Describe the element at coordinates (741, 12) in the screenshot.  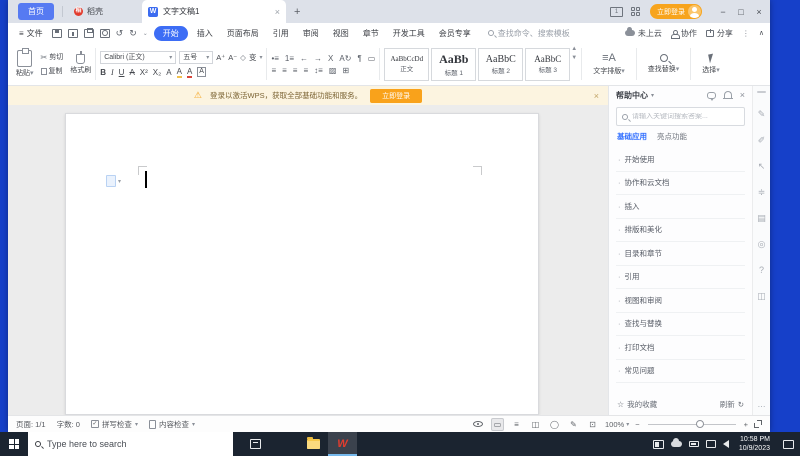
I see `maximize-button: □` at that location.